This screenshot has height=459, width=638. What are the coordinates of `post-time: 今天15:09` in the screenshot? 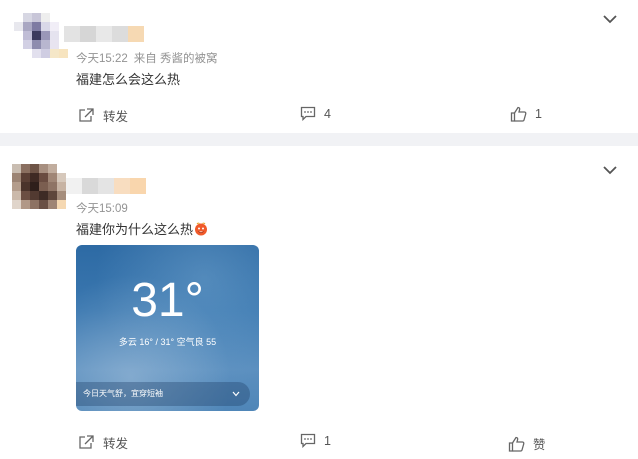 It's located at (102, 209).